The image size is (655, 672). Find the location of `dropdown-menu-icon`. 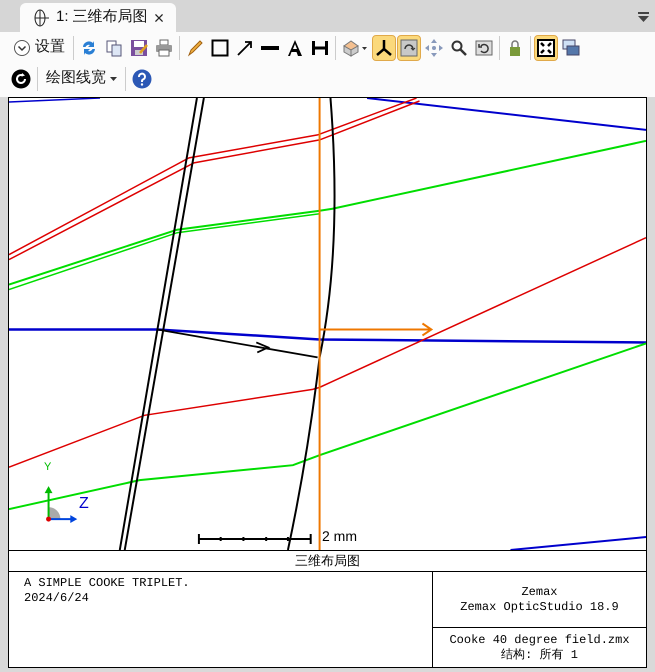

dropdown-menu-icon is located at coordinates (643, 17).